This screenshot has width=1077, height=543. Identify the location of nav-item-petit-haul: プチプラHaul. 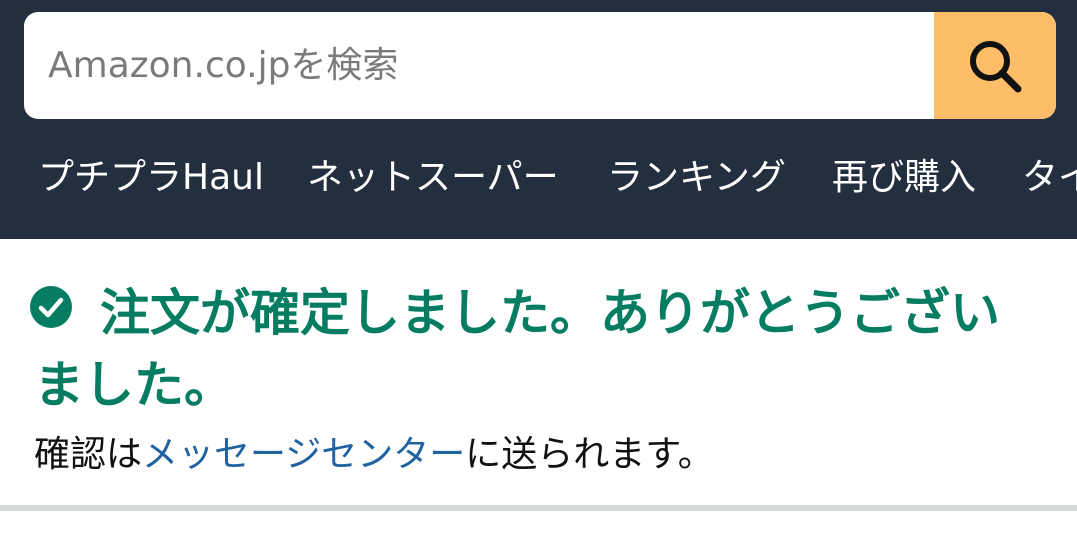
(151, 178).